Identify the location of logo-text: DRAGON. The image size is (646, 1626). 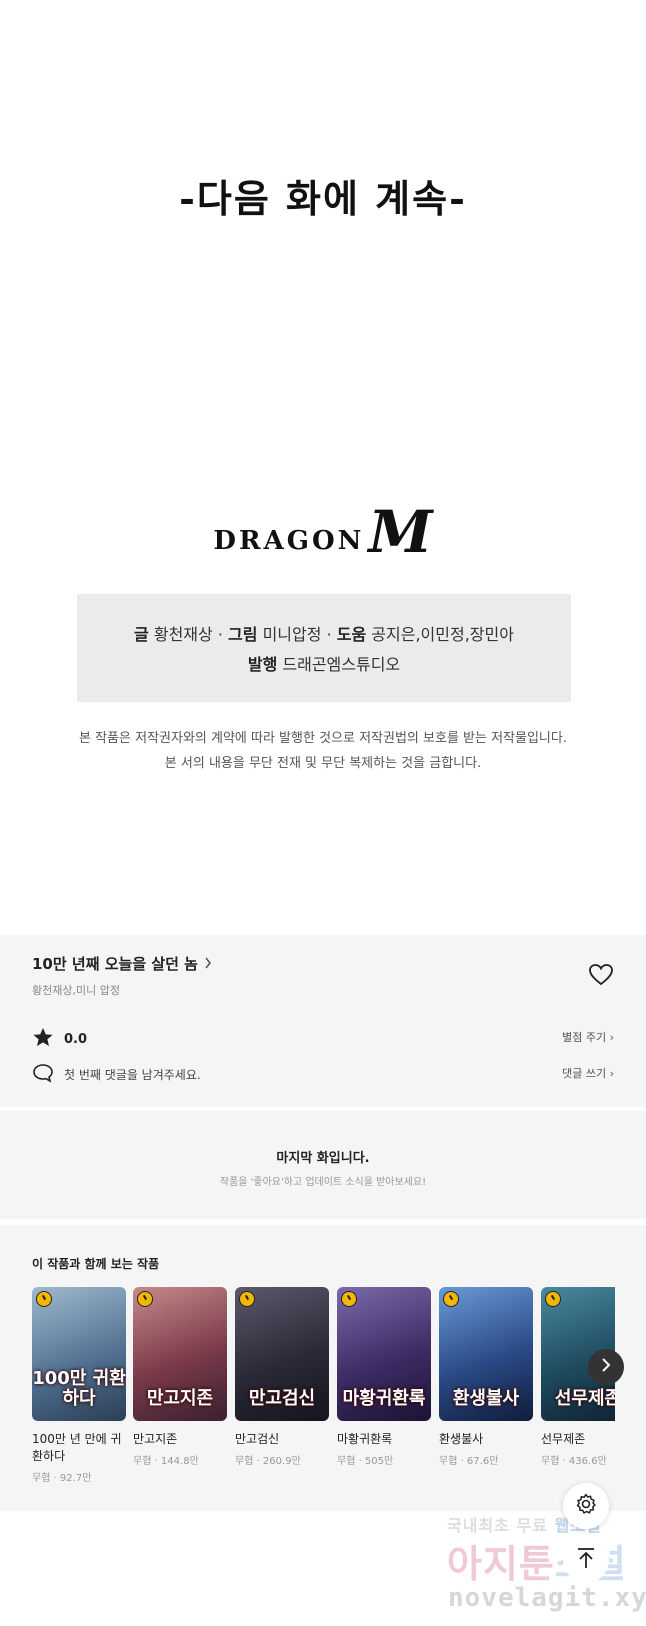
(289, 541).